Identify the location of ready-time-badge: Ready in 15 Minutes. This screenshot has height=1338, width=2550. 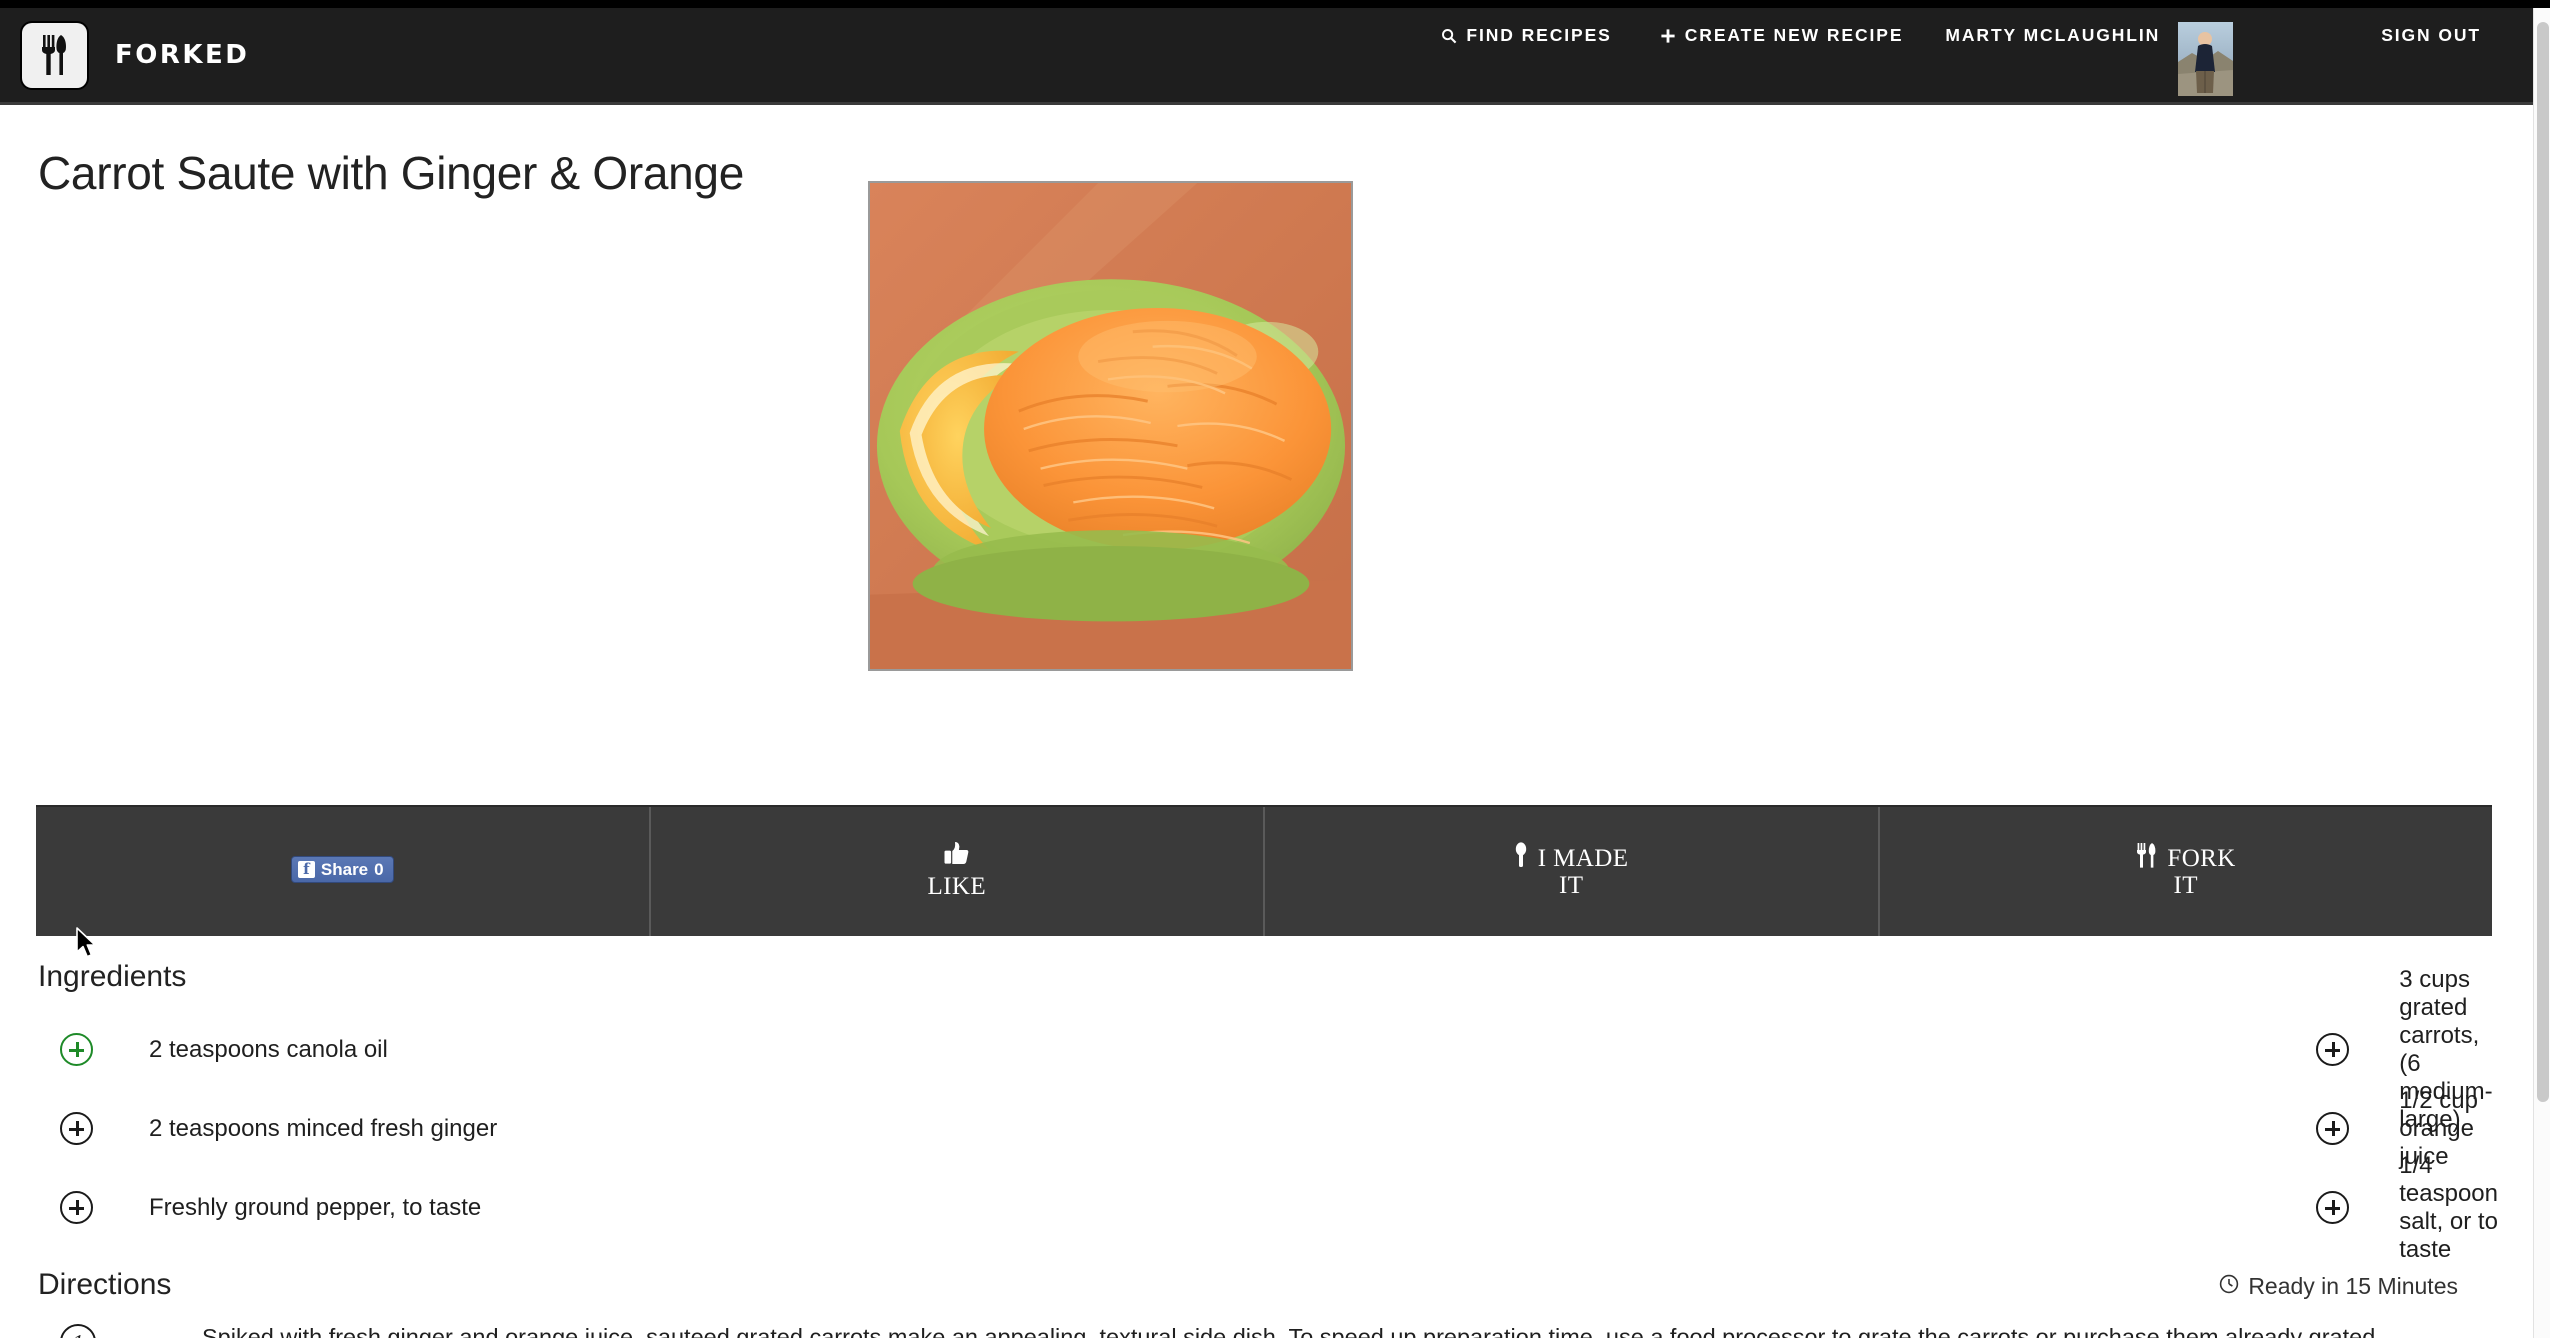
(2338, 1286).